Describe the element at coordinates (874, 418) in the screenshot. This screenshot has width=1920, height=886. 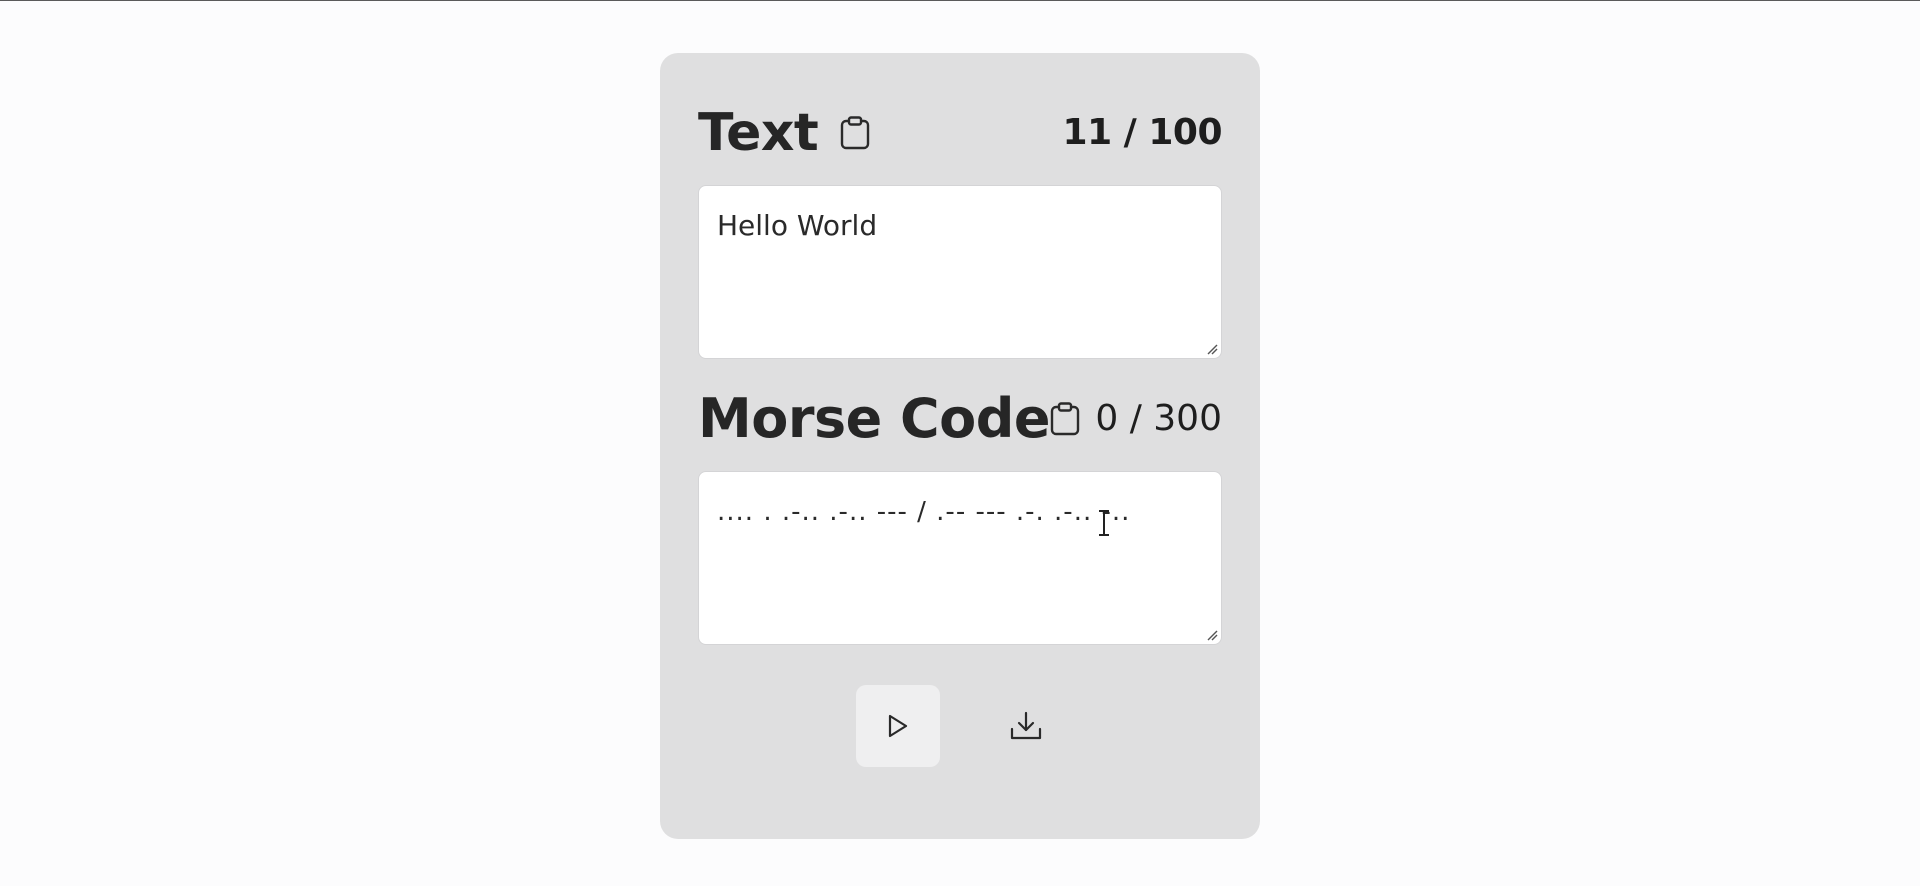
I see `morse-section-title: Morse Code` at that location.